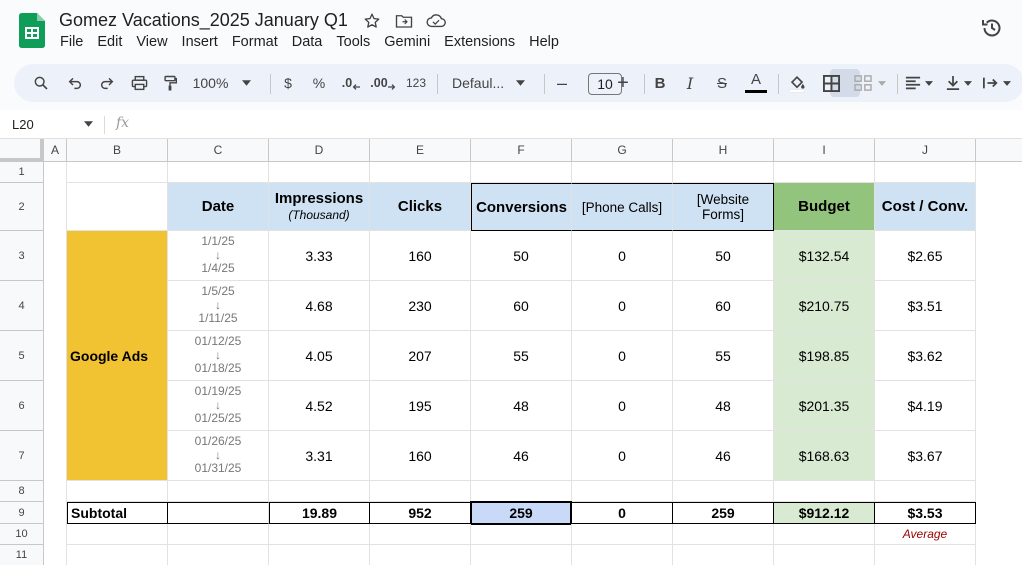 This screenshot has height=565, width=1022. Describe the element at coordinates (623, 83) in the screenshot. I see `increase-font-size-button: +` at that location.